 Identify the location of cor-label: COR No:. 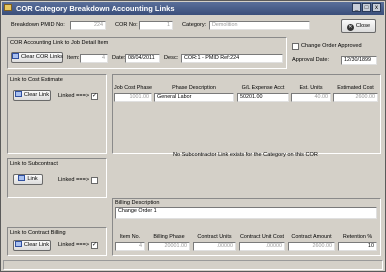
(126, 25).